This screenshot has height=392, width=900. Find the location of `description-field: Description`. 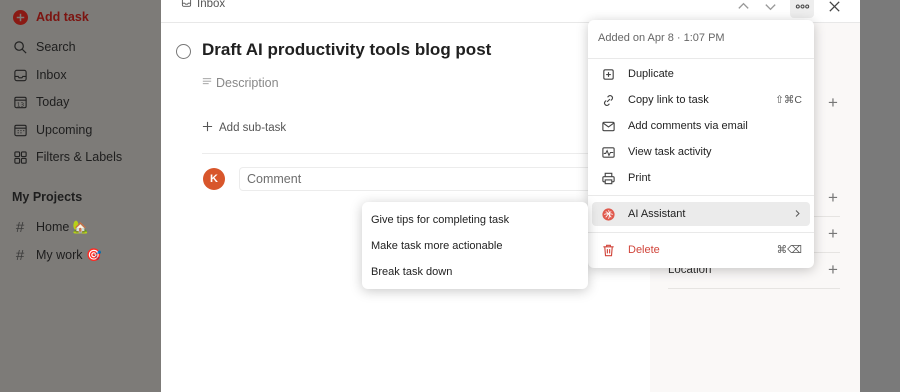

description-field: Description is located at coordinates (240, 83).